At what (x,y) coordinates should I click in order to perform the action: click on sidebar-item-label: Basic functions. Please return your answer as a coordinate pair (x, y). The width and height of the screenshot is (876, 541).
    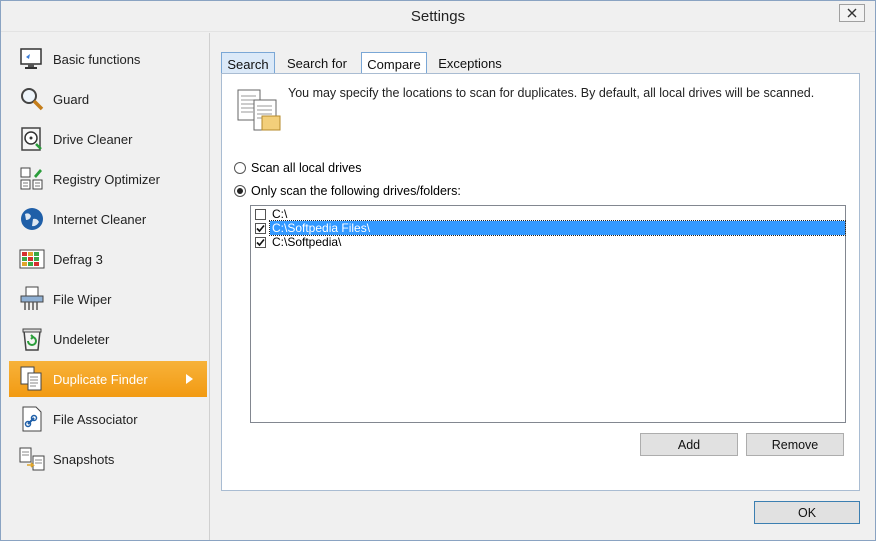
    Looking at the image, I should click on (97, 59).